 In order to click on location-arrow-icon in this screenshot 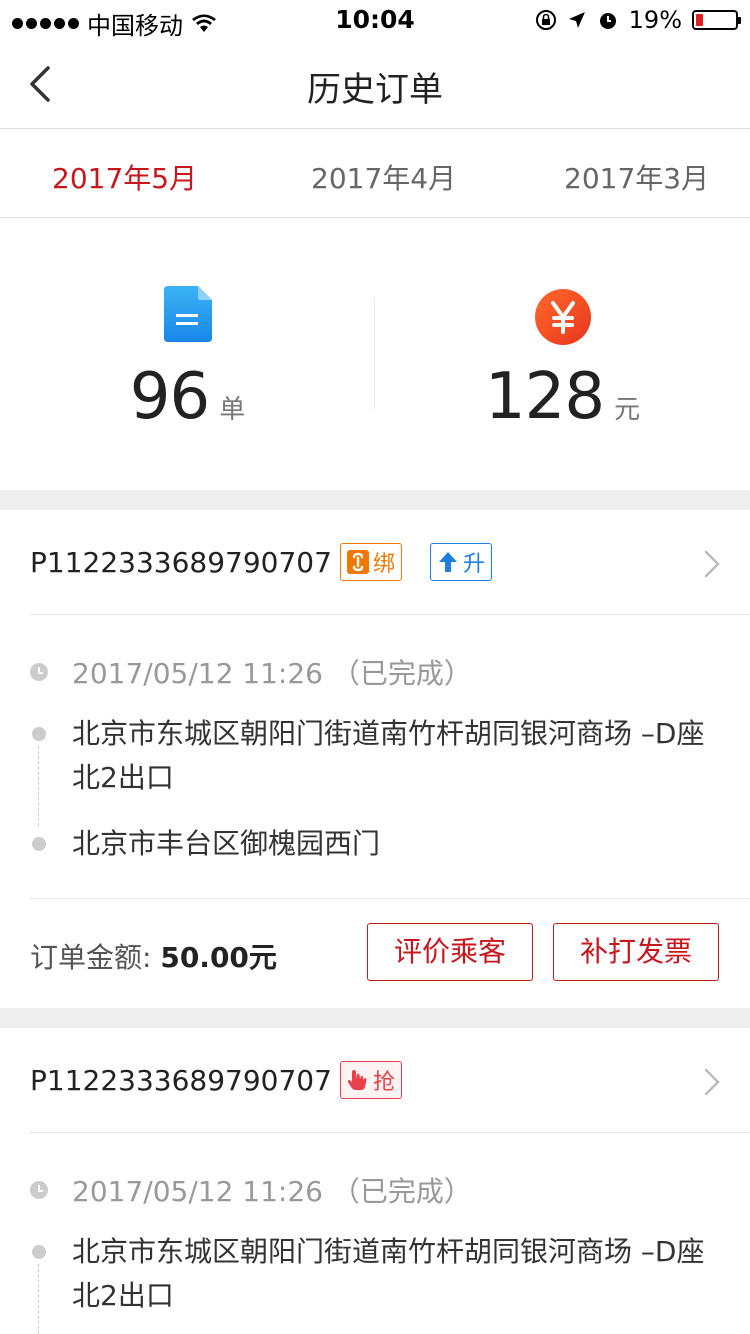, I will do `click(576, 20)`.